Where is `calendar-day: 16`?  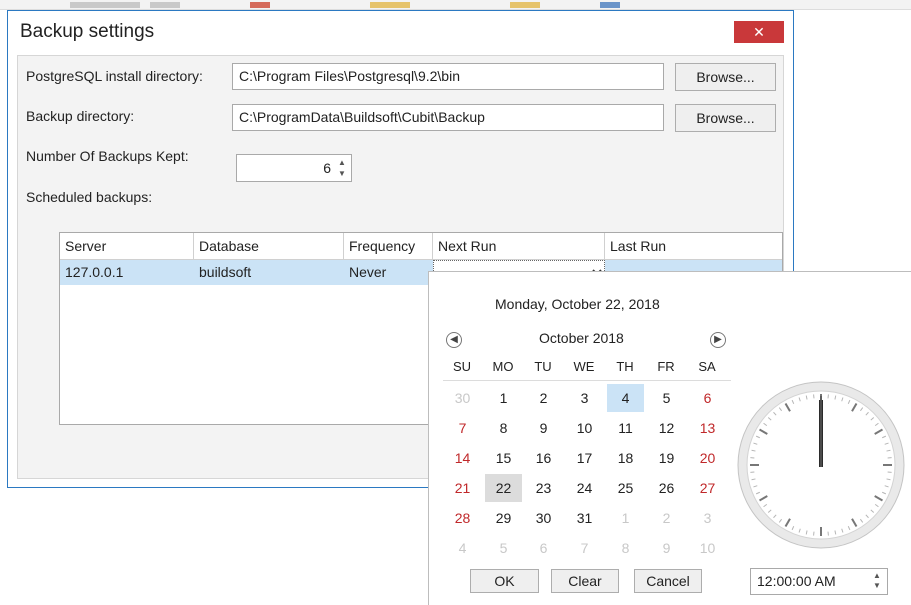
calendar-day: 16 is located at coordinates (543, 458).